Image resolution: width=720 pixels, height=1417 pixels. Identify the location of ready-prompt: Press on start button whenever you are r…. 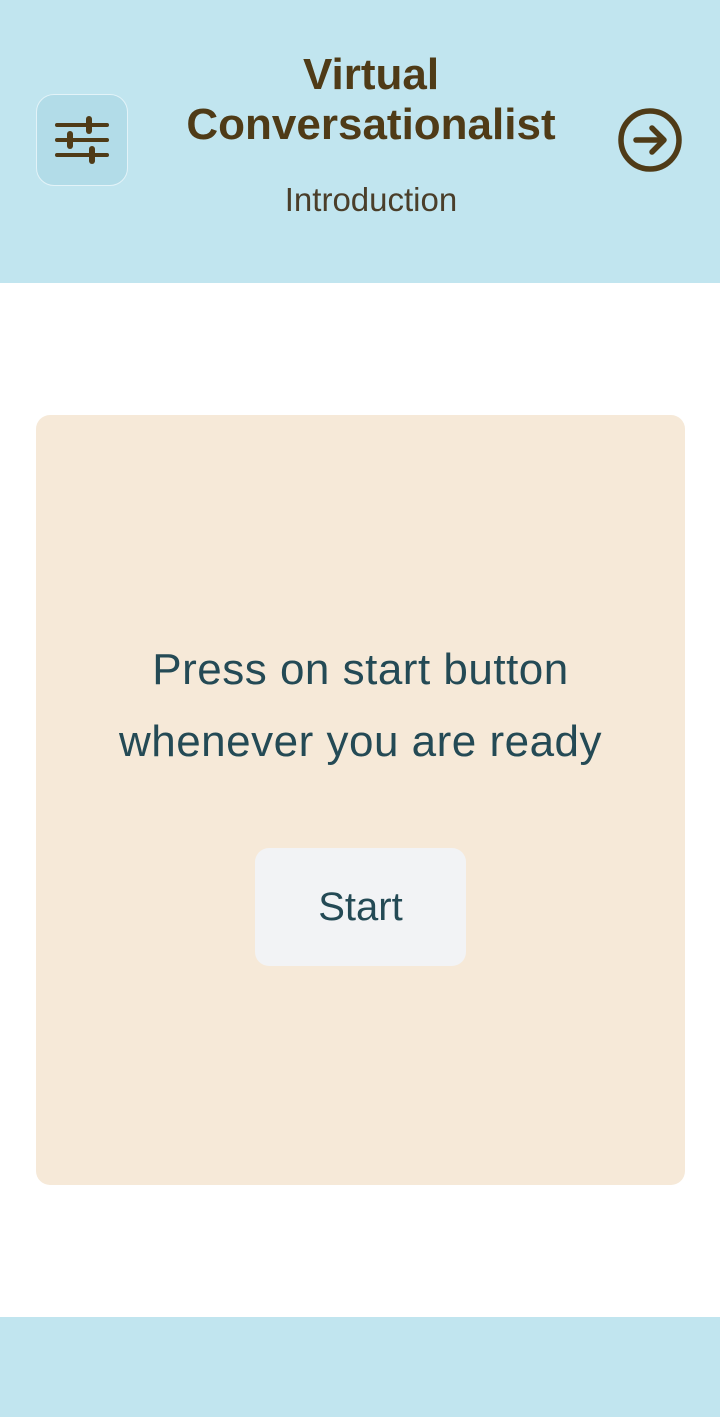
(360, 706).